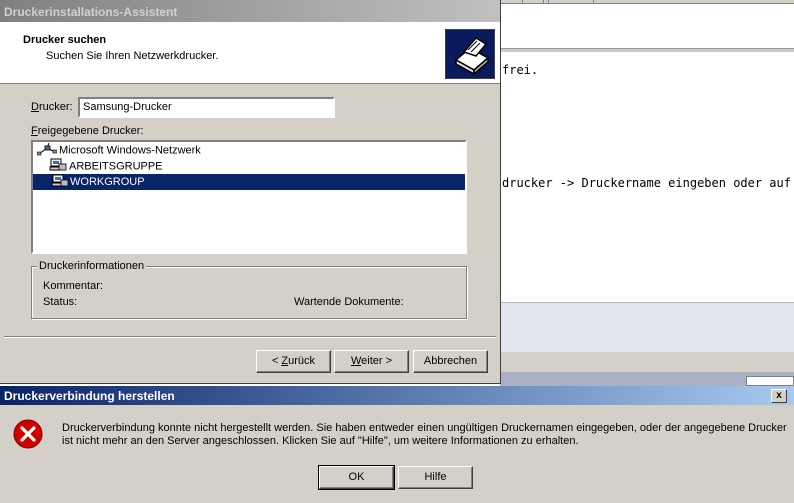 The width and height of the screenshot is (794, 503). I want to click on background-header-band, so click(647, 26).